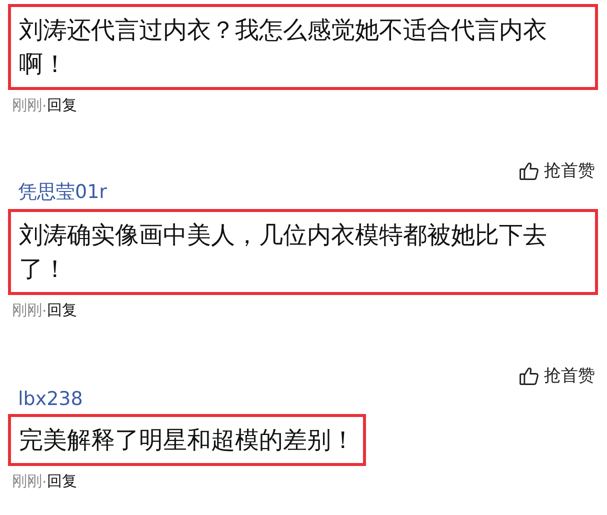 This screenshot has width=607, height=515. Describe the element at coordinates (187, 440) in the screenshot. I see `comment-text: 完美解释了明星和超模的差别！` at that location.